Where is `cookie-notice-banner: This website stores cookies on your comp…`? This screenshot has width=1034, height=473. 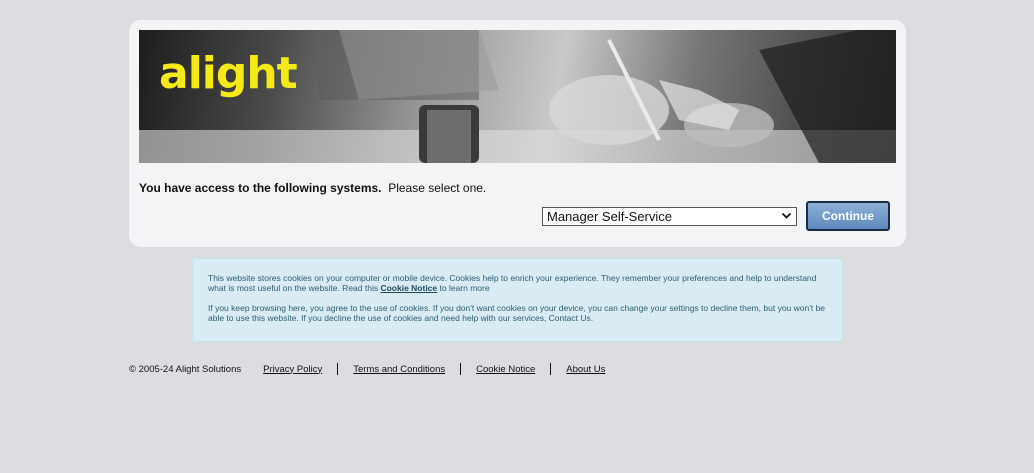 cookie-notice-banner: This website stores cookies on your comp… is located at coordinates (517, 300).